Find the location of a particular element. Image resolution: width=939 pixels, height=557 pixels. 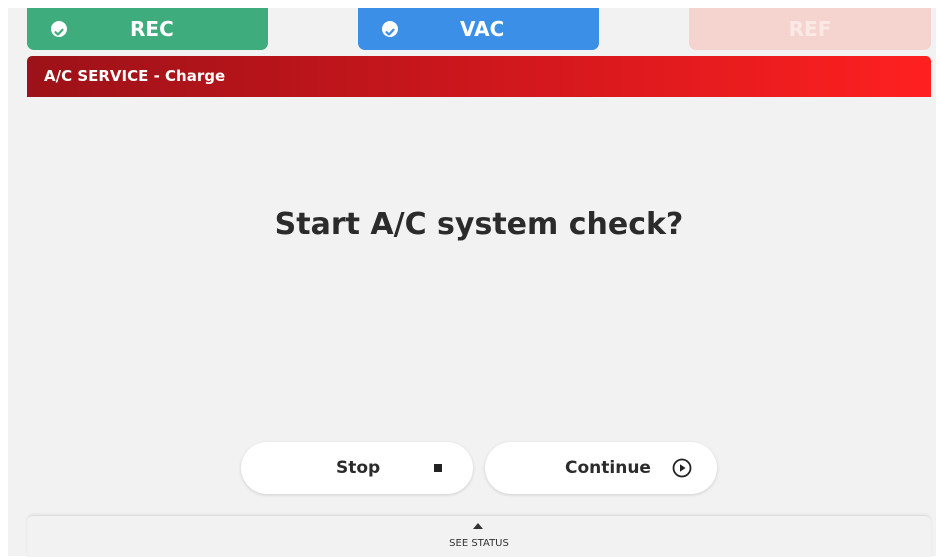

continue-button-label: Continue is located at coordinates (608, 468).